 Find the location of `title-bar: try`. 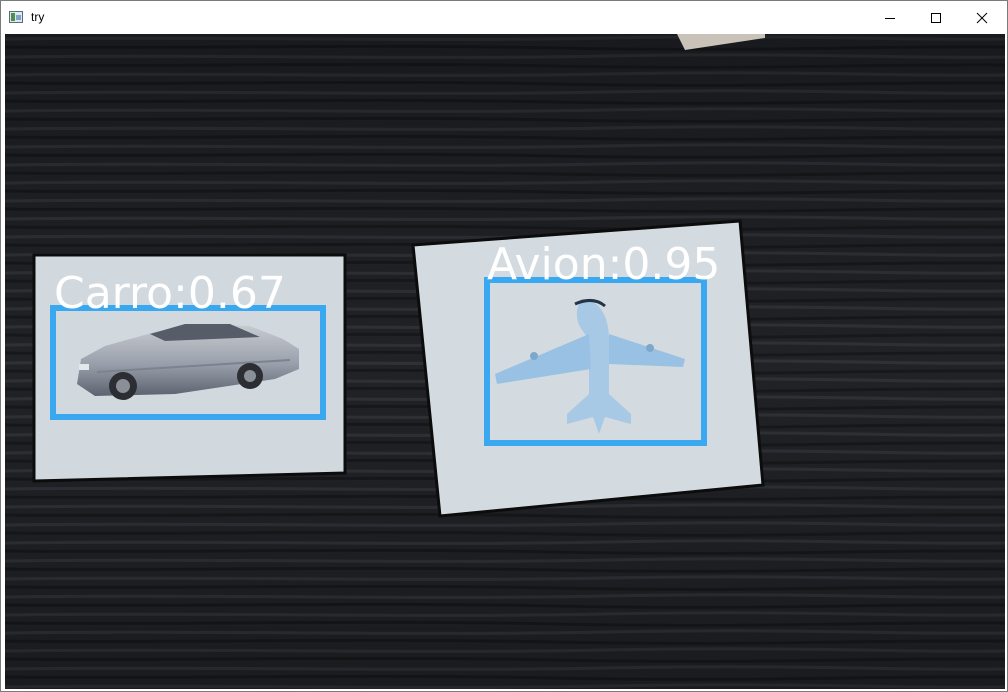

title-bar: try is located at coordinates (504, 17).